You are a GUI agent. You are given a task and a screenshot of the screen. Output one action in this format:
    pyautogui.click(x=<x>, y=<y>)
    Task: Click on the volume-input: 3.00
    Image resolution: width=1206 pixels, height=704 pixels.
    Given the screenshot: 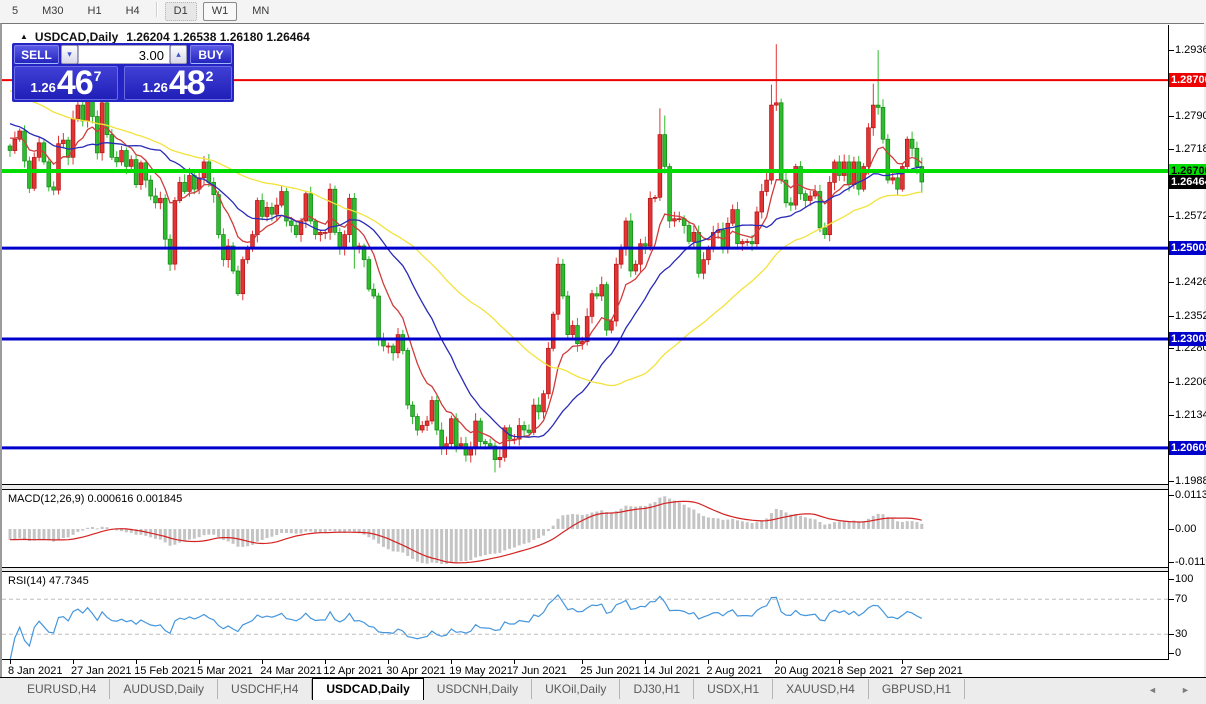 What is the action you would take?
    pyautogui.click(x=124, y=54)
    